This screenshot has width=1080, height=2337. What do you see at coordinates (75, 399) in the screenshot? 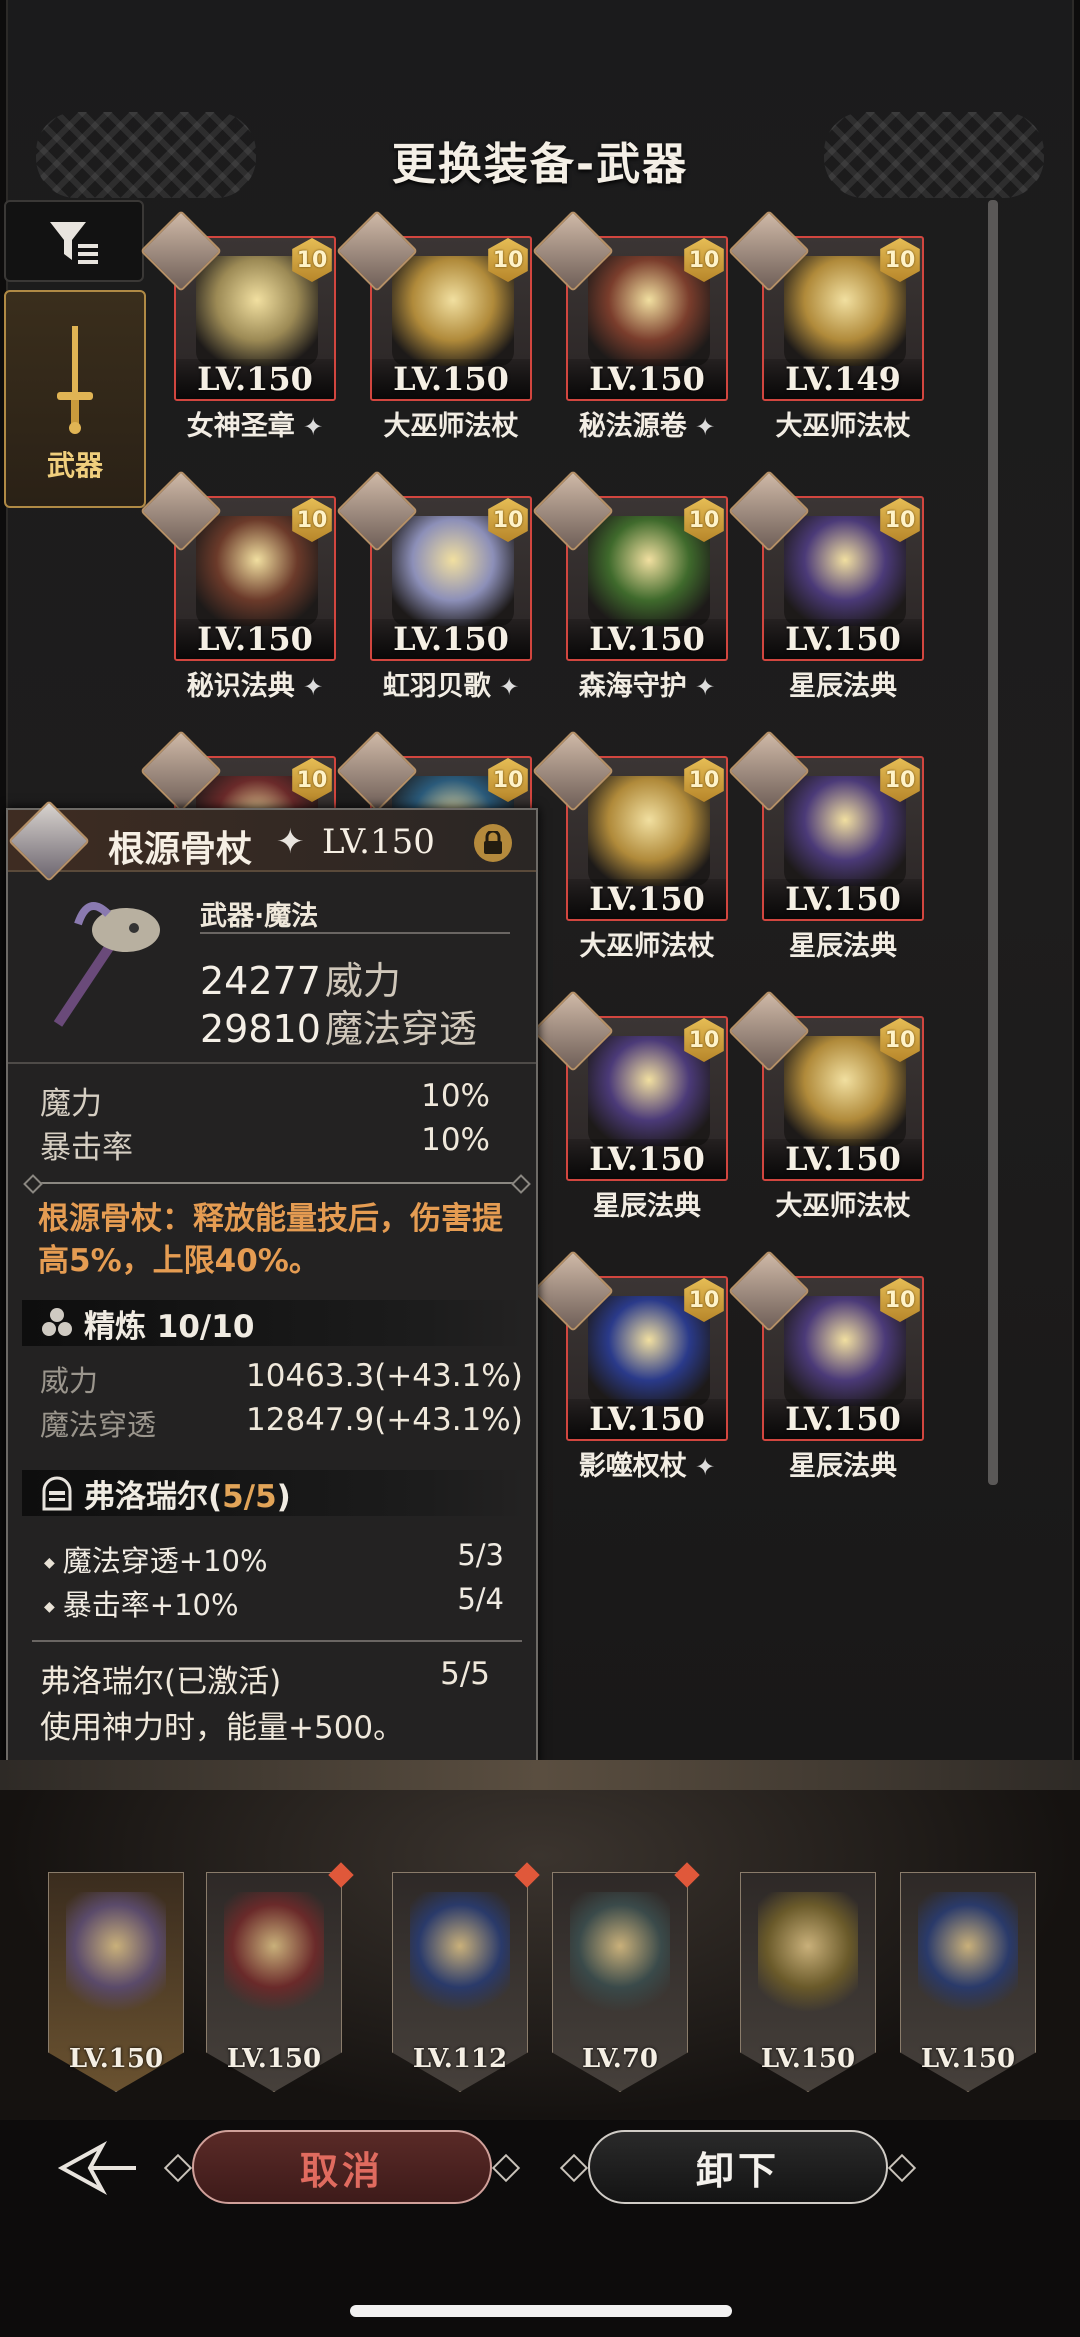
I see `tab-weapon: 武器` at bounding box center [75, 399].